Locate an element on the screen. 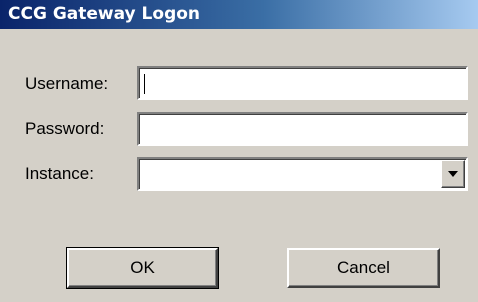 The width and height of the screenshot is (478, 302). title-bar: CCG Gateway Logon is located at coordinates (239, 14).